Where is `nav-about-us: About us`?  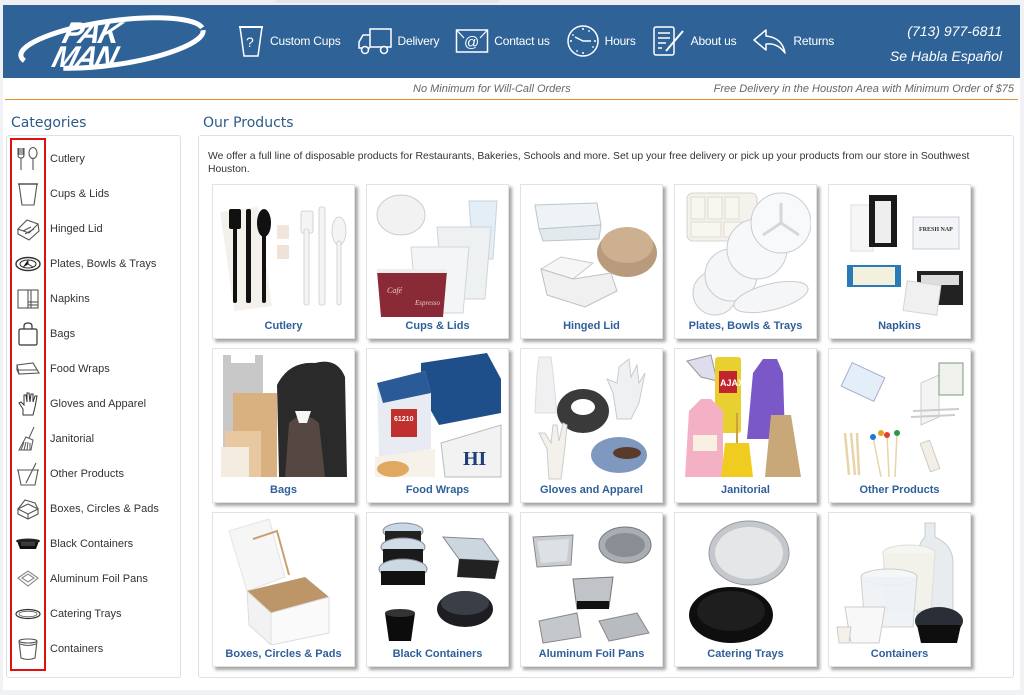
nav-about-us: About us is located at coordinates (694, 41).